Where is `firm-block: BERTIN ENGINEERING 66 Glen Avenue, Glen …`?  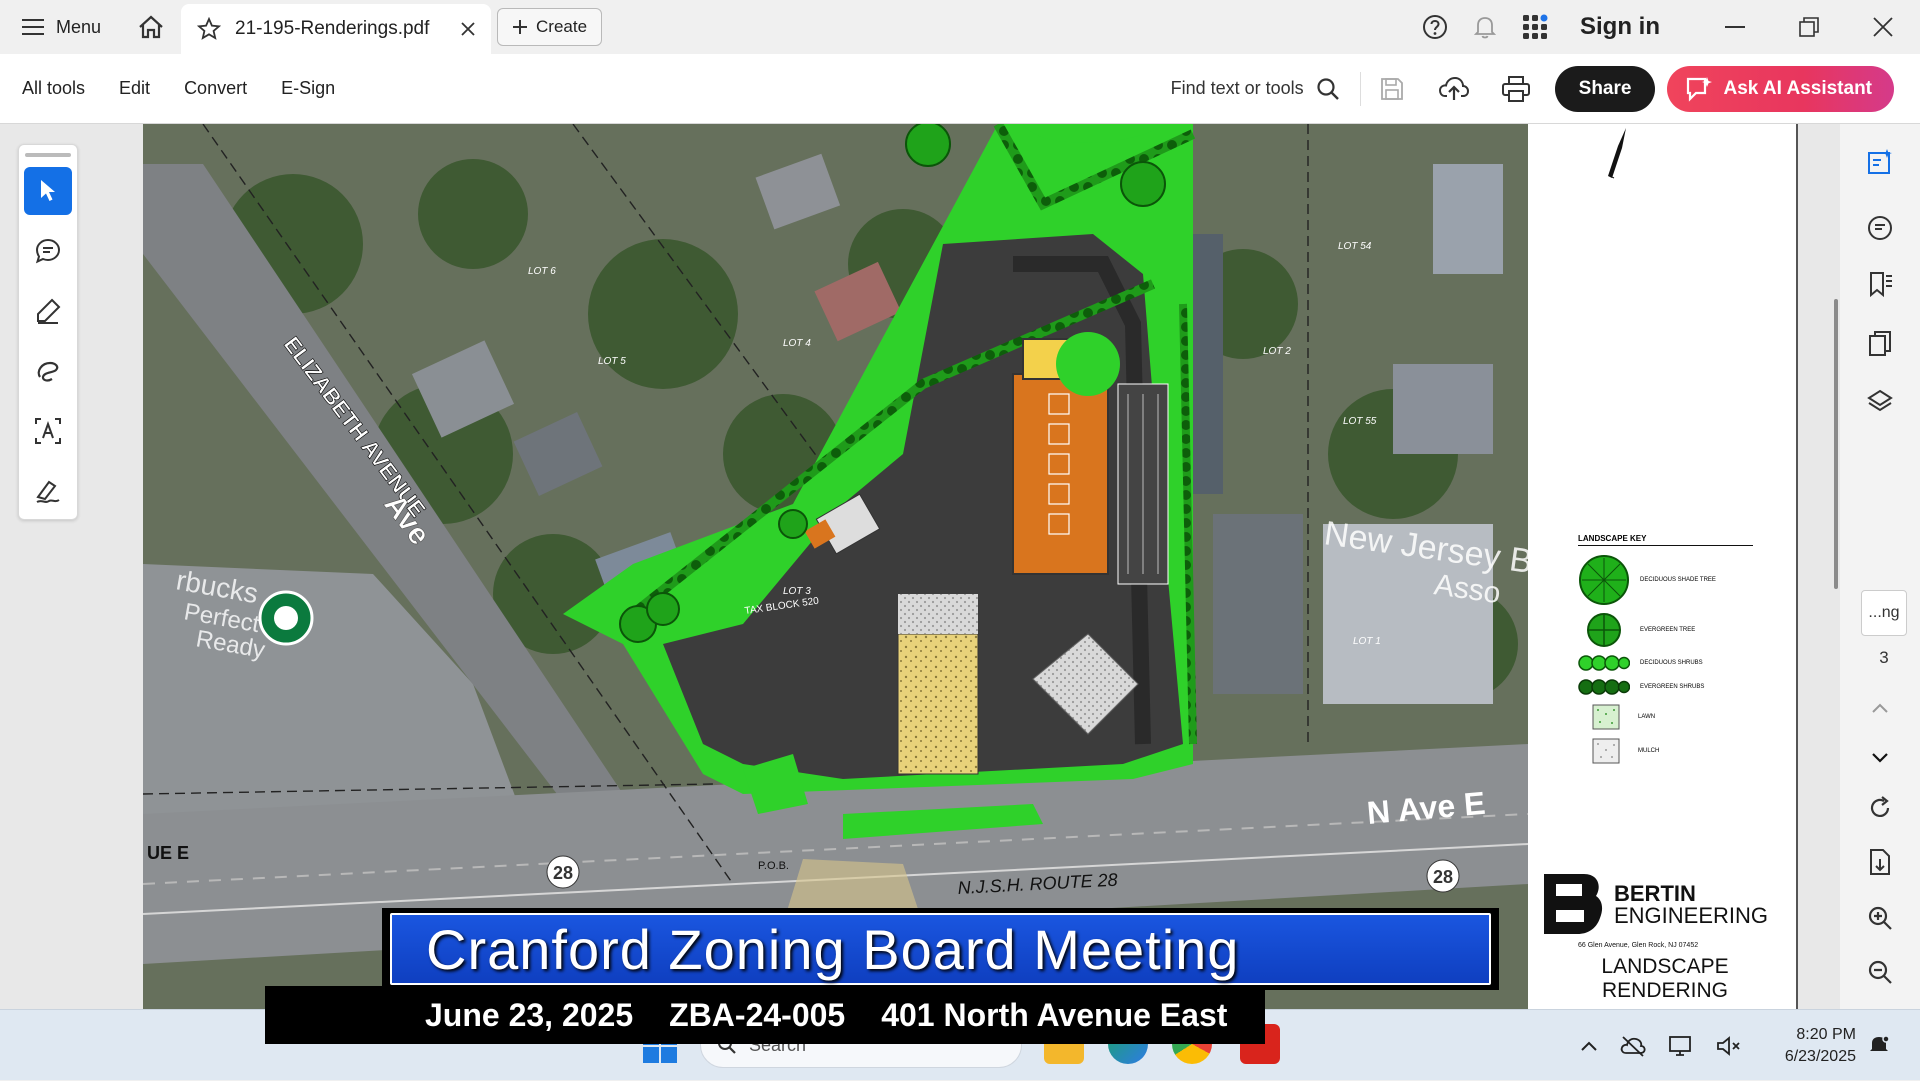
firm-block: BERTIN ENGINEERING 66 Glen Avenue, Glen … is located at coordinates (1665, 937).